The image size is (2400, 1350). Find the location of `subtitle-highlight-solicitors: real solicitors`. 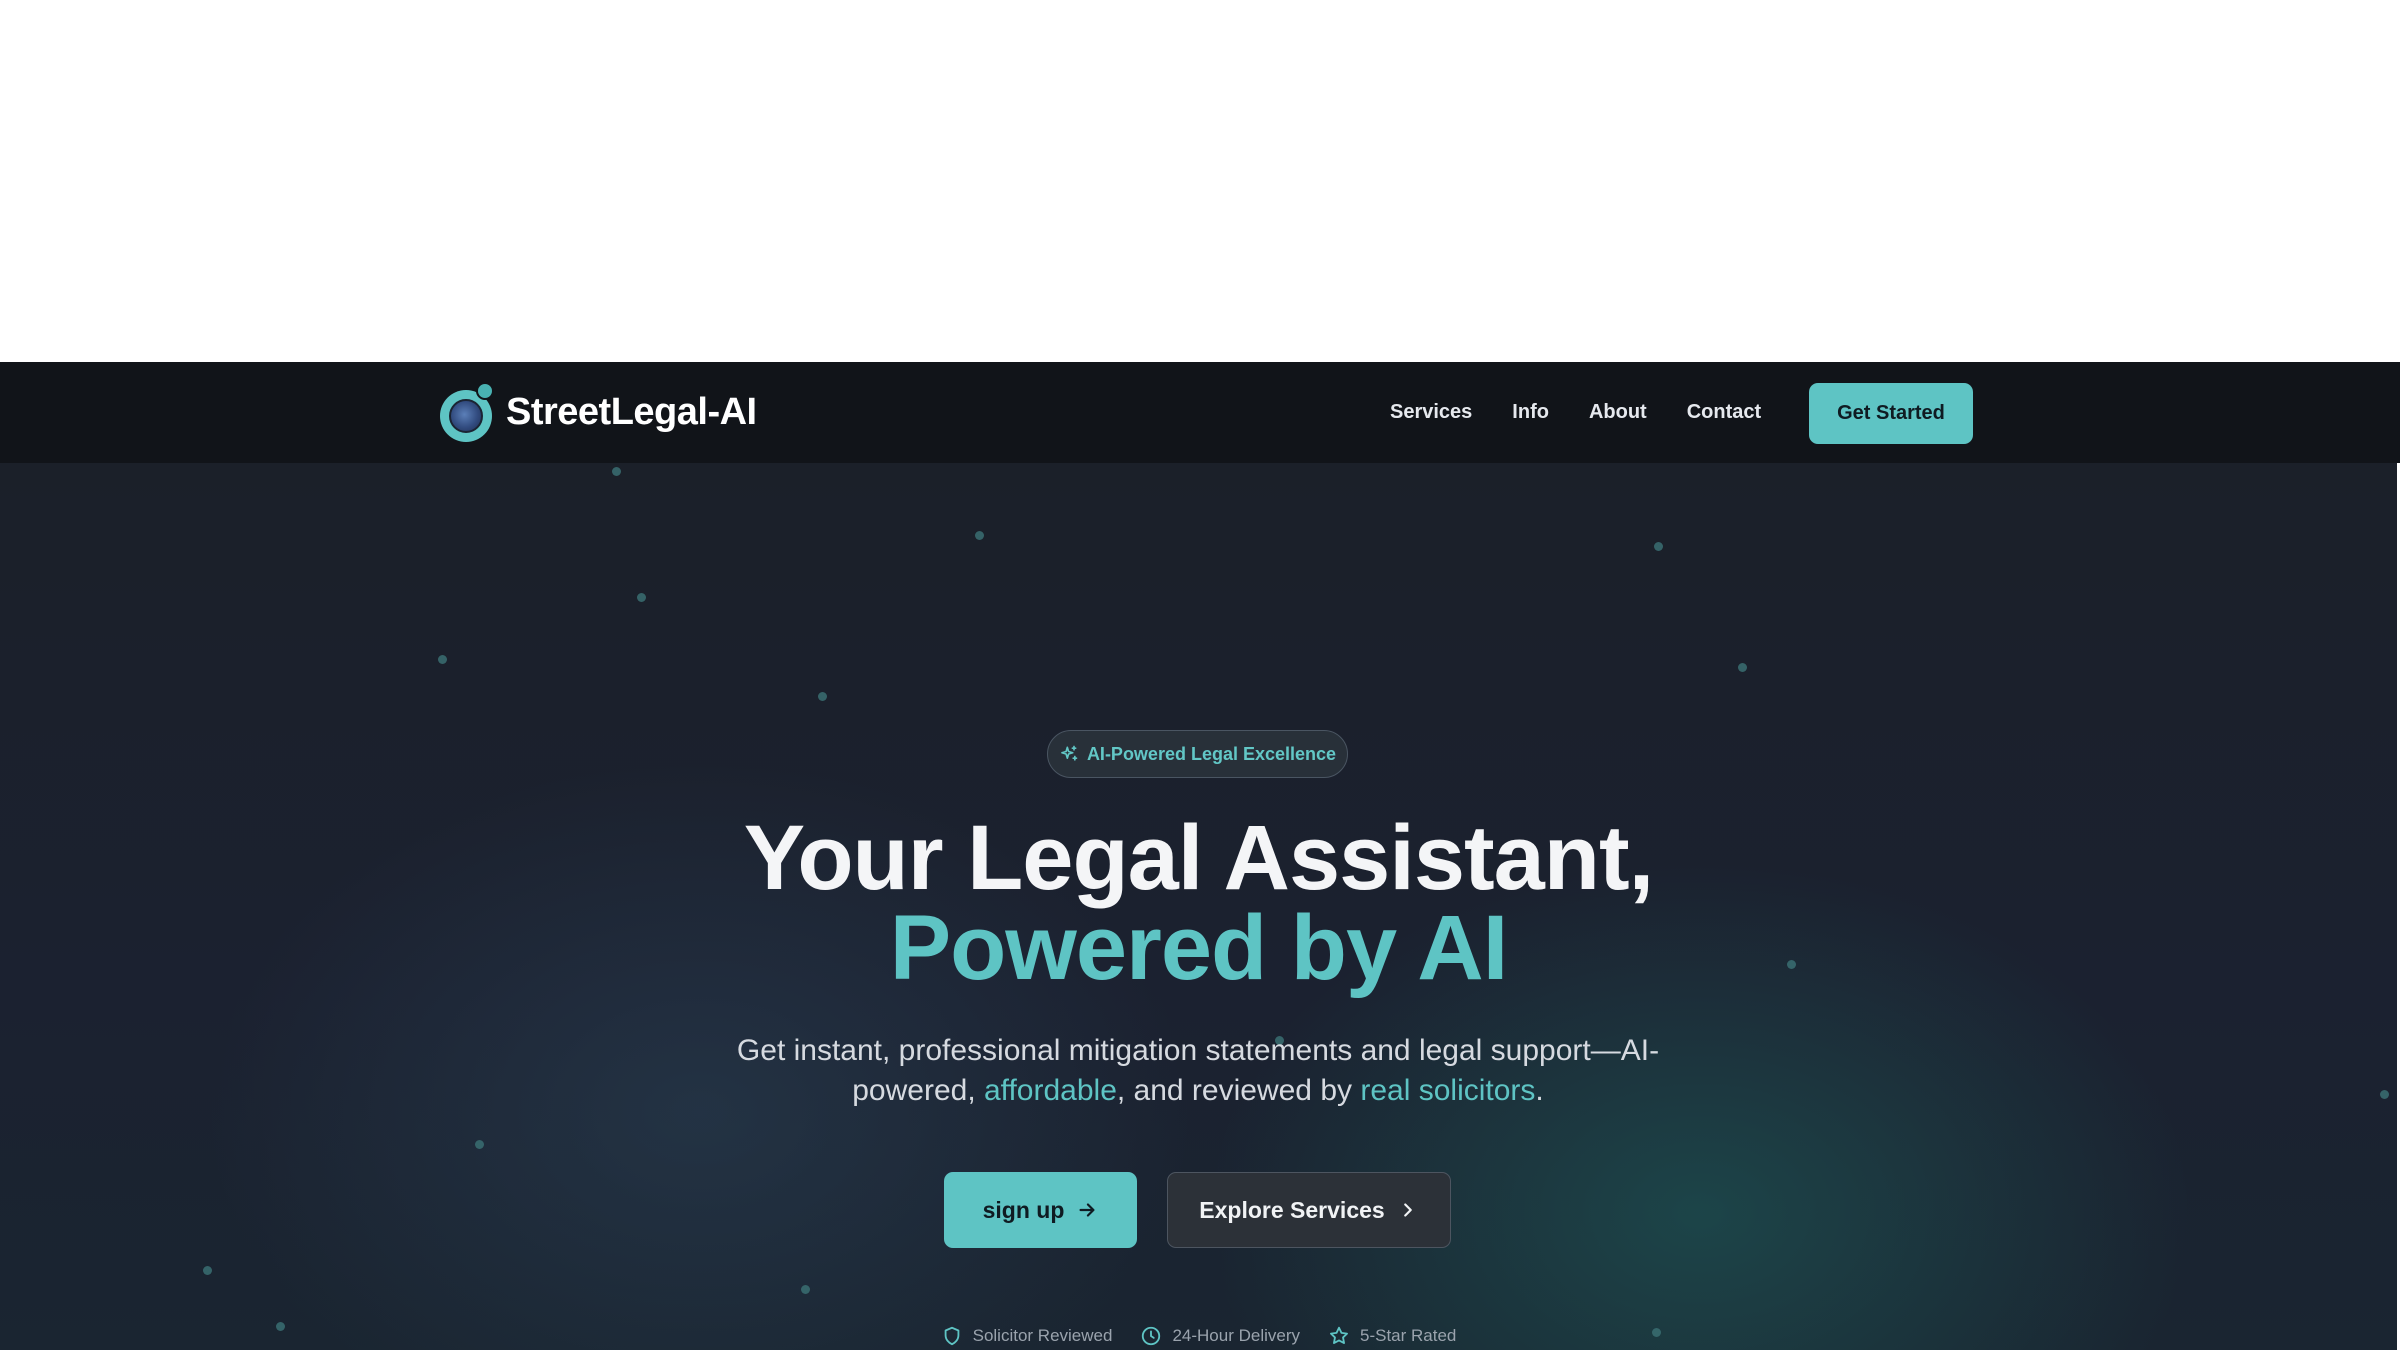

subtitle-highlight-solicitors: real solicitors is located at coordinates (1448, 1090).